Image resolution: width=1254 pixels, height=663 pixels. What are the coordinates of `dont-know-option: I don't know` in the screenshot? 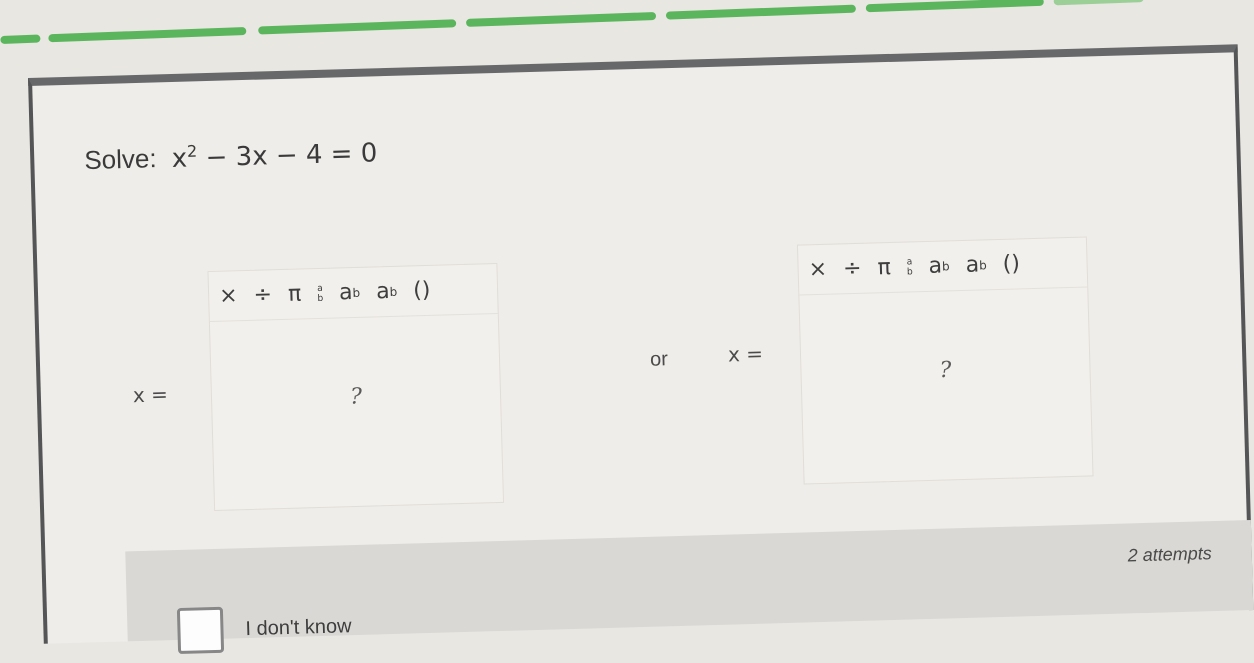 It's located at (264, 629).